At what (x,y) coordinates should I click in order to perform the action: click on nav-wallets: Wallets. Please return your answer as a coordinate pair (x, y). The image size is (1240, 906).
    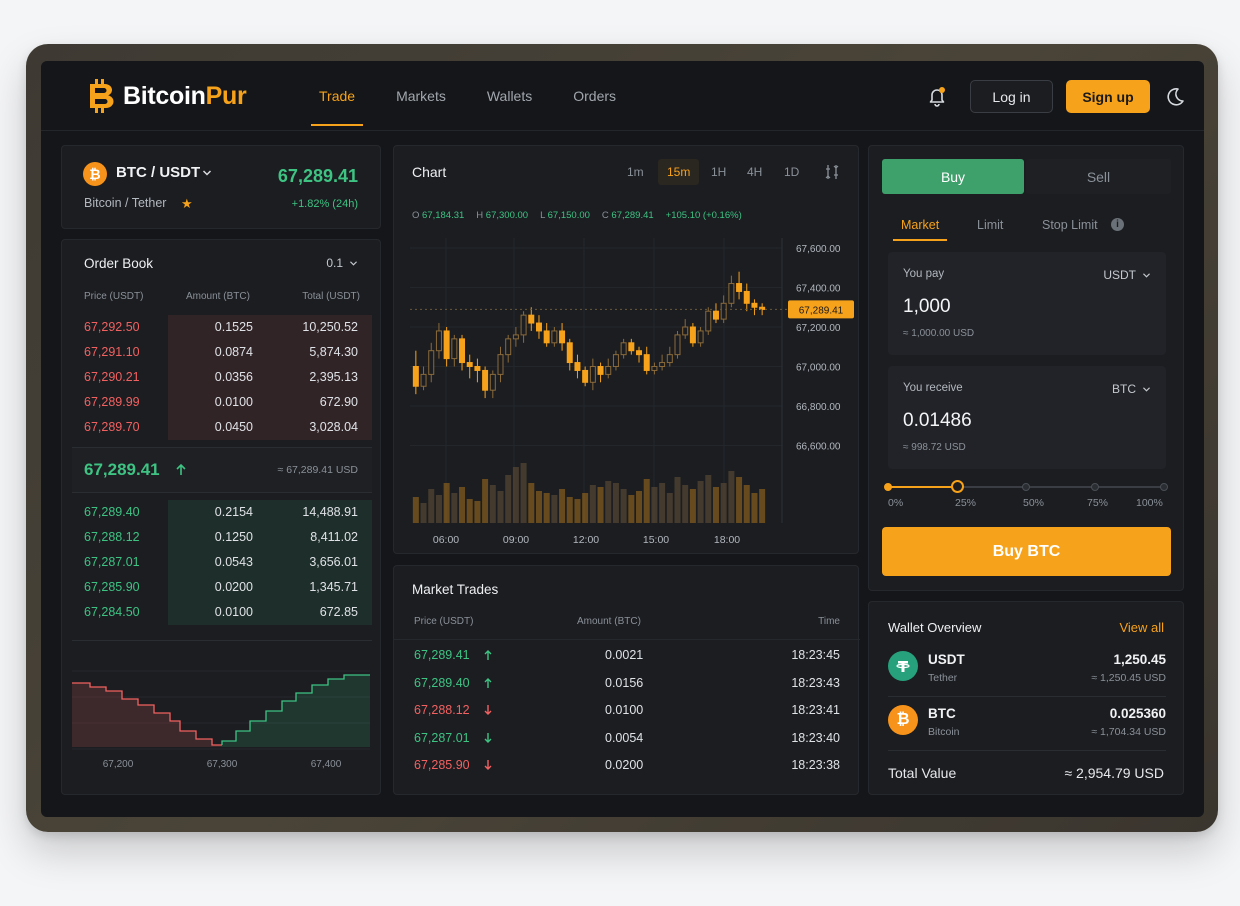
    Looking at the image, I should click on (509, 96).